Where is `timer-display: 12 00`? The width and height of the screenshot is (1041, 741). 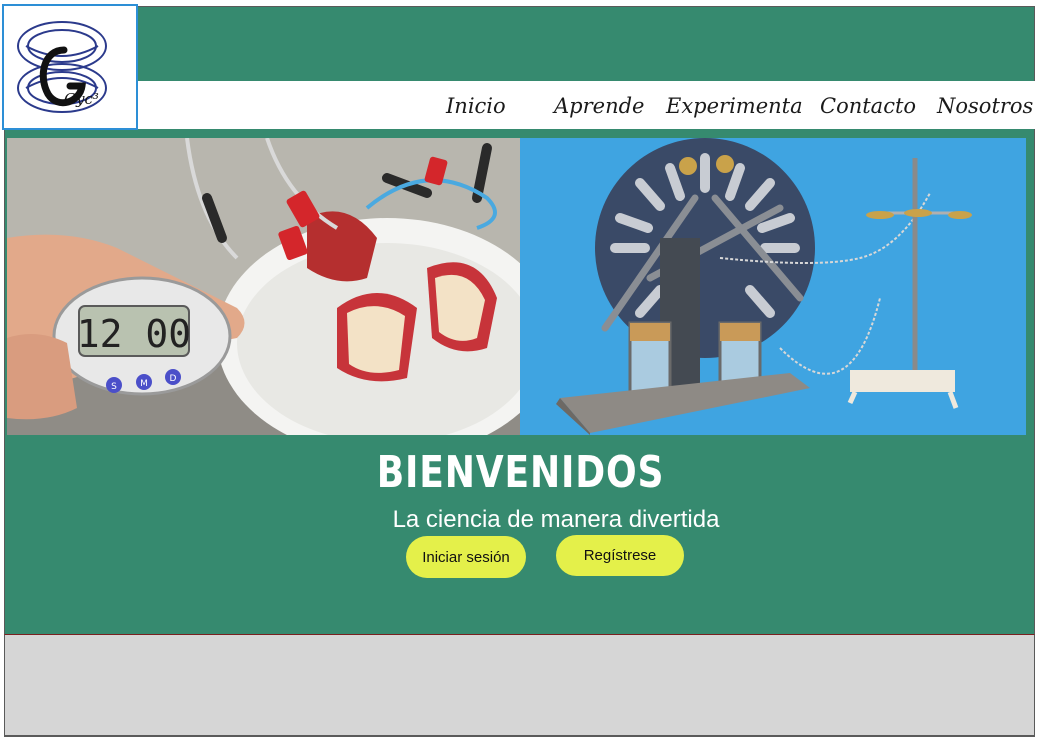 timer-display: 12 00 is located at coordinates (134, 334).